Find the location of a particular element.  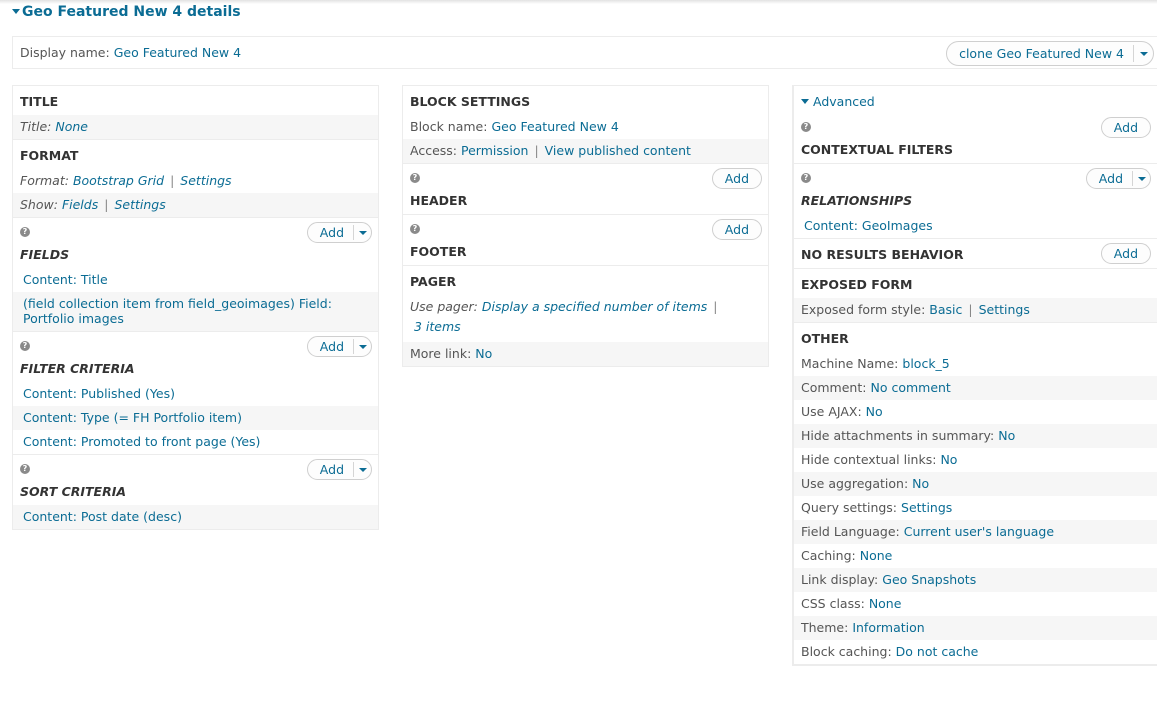

clone-button-label: clone Geo Featured New 4 is located at coordinates (1040, 53).